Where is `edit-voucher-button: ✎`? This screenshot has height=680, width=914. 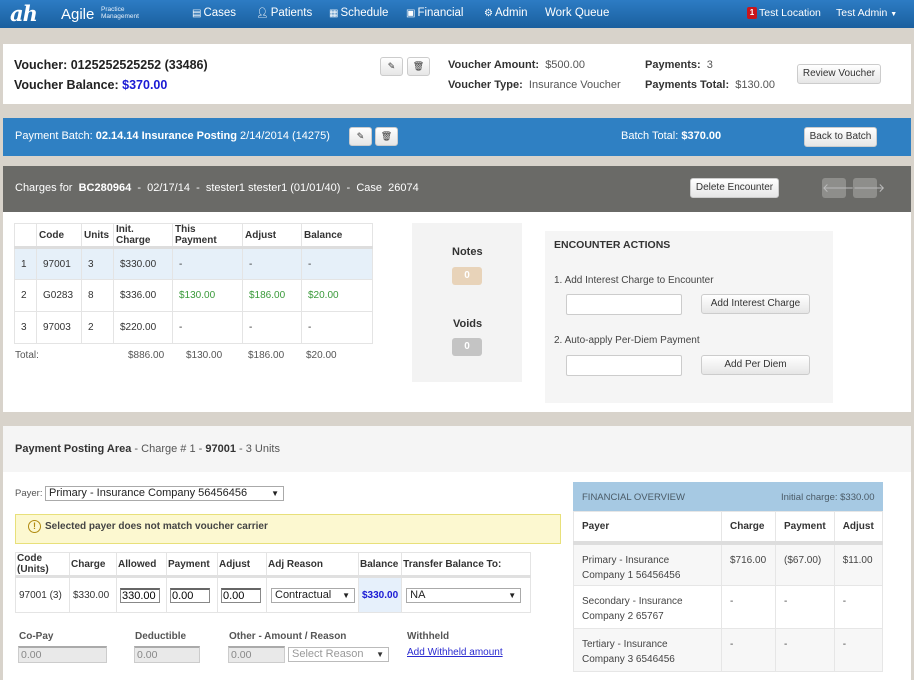 edit-voucher-button: ✎ is located at coordinates (391, 66).